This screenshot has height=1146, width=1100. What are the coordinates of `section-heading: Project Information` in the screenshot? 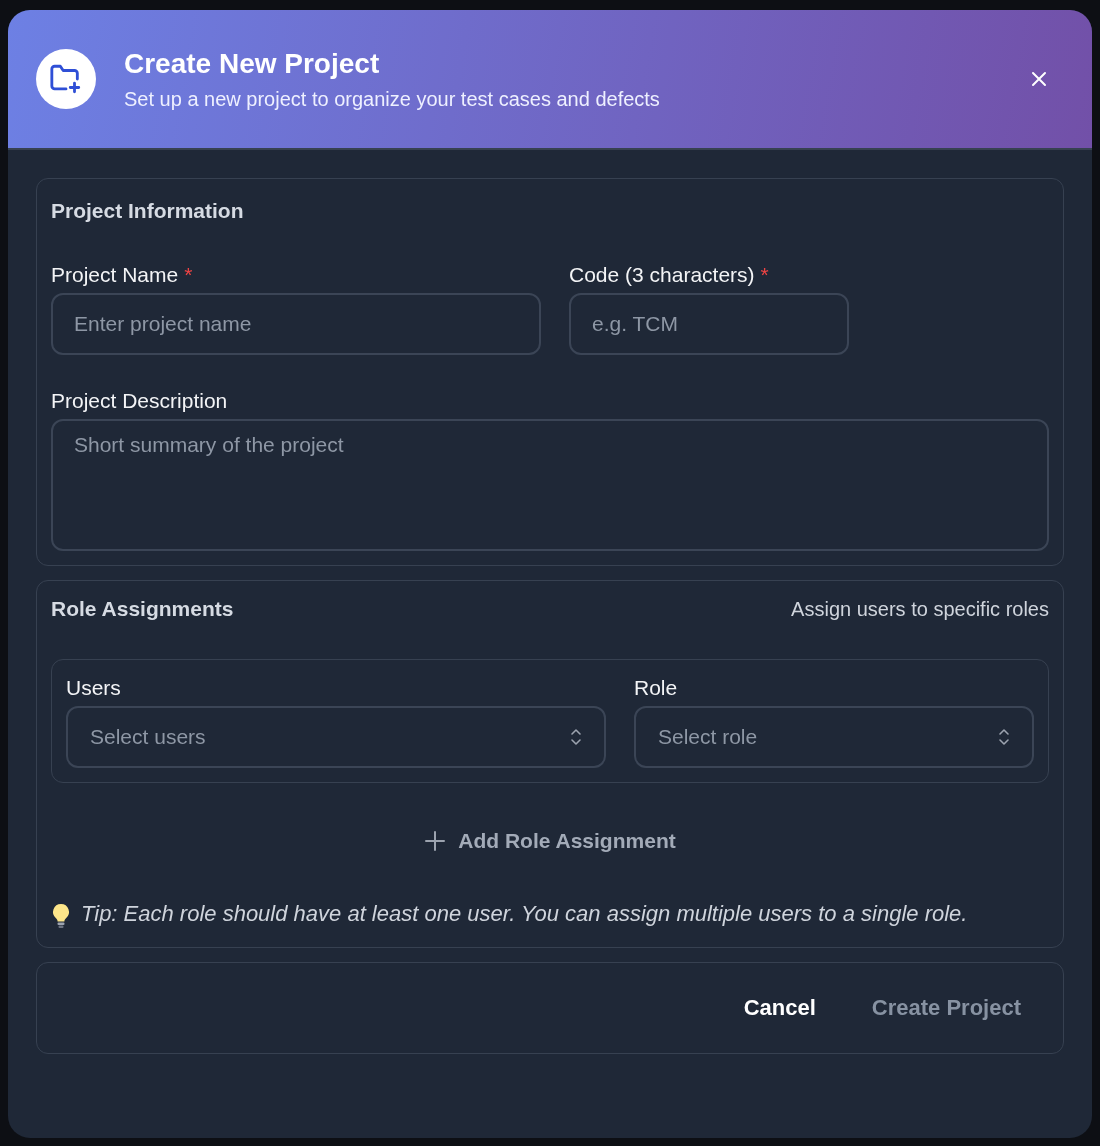 It's located at (148, 211).